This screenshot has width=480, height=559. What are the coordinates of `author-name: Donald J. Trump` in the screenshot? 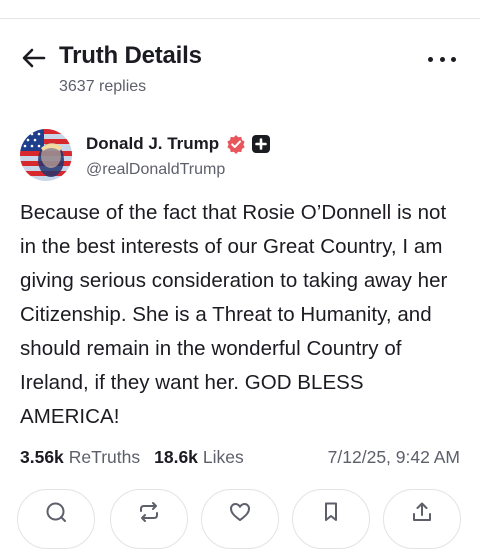 It's located at (152, 144).